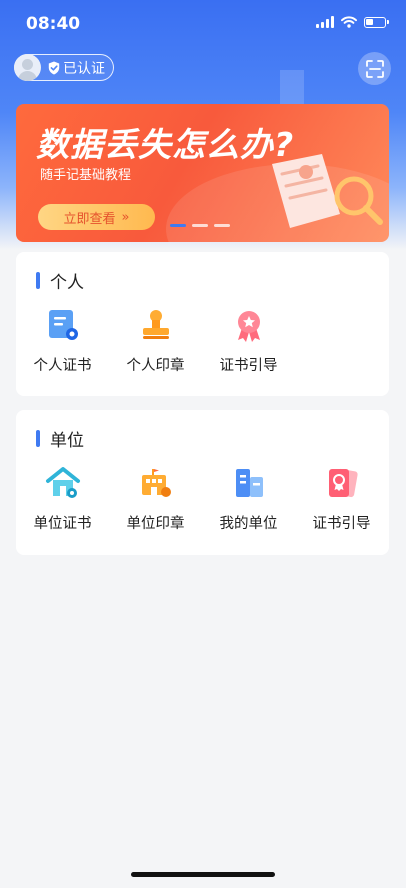  Describe the element at coordinates (54, 68) in the screenshot. I see `verified-shield-icon` at that location.